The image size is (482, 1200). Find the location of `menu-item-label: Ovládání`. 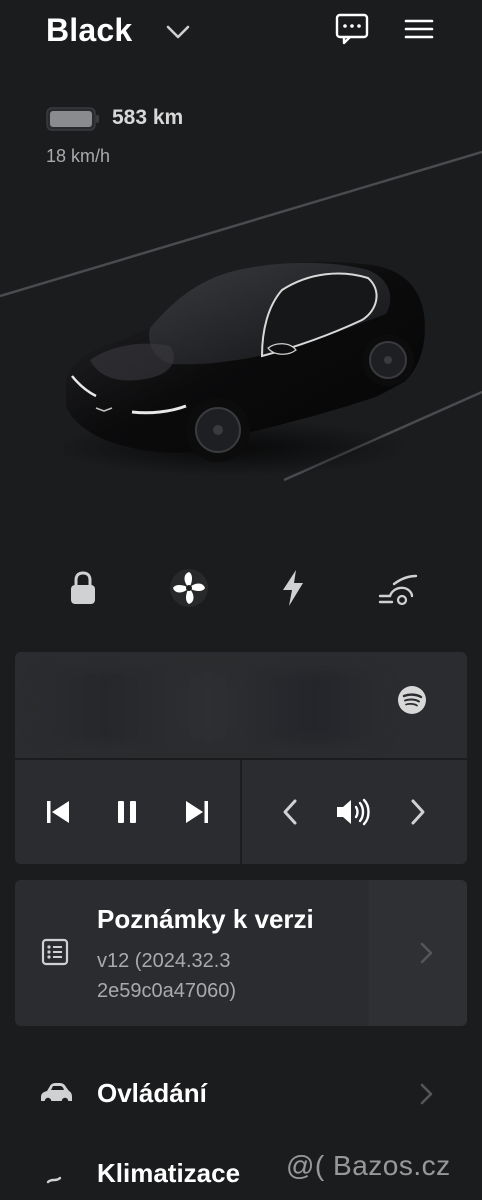

menu-item-label: Ovládání is located at coordinates (152, 1093).